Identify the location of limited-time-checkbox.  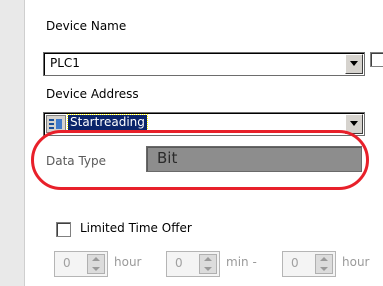
(63, 229).